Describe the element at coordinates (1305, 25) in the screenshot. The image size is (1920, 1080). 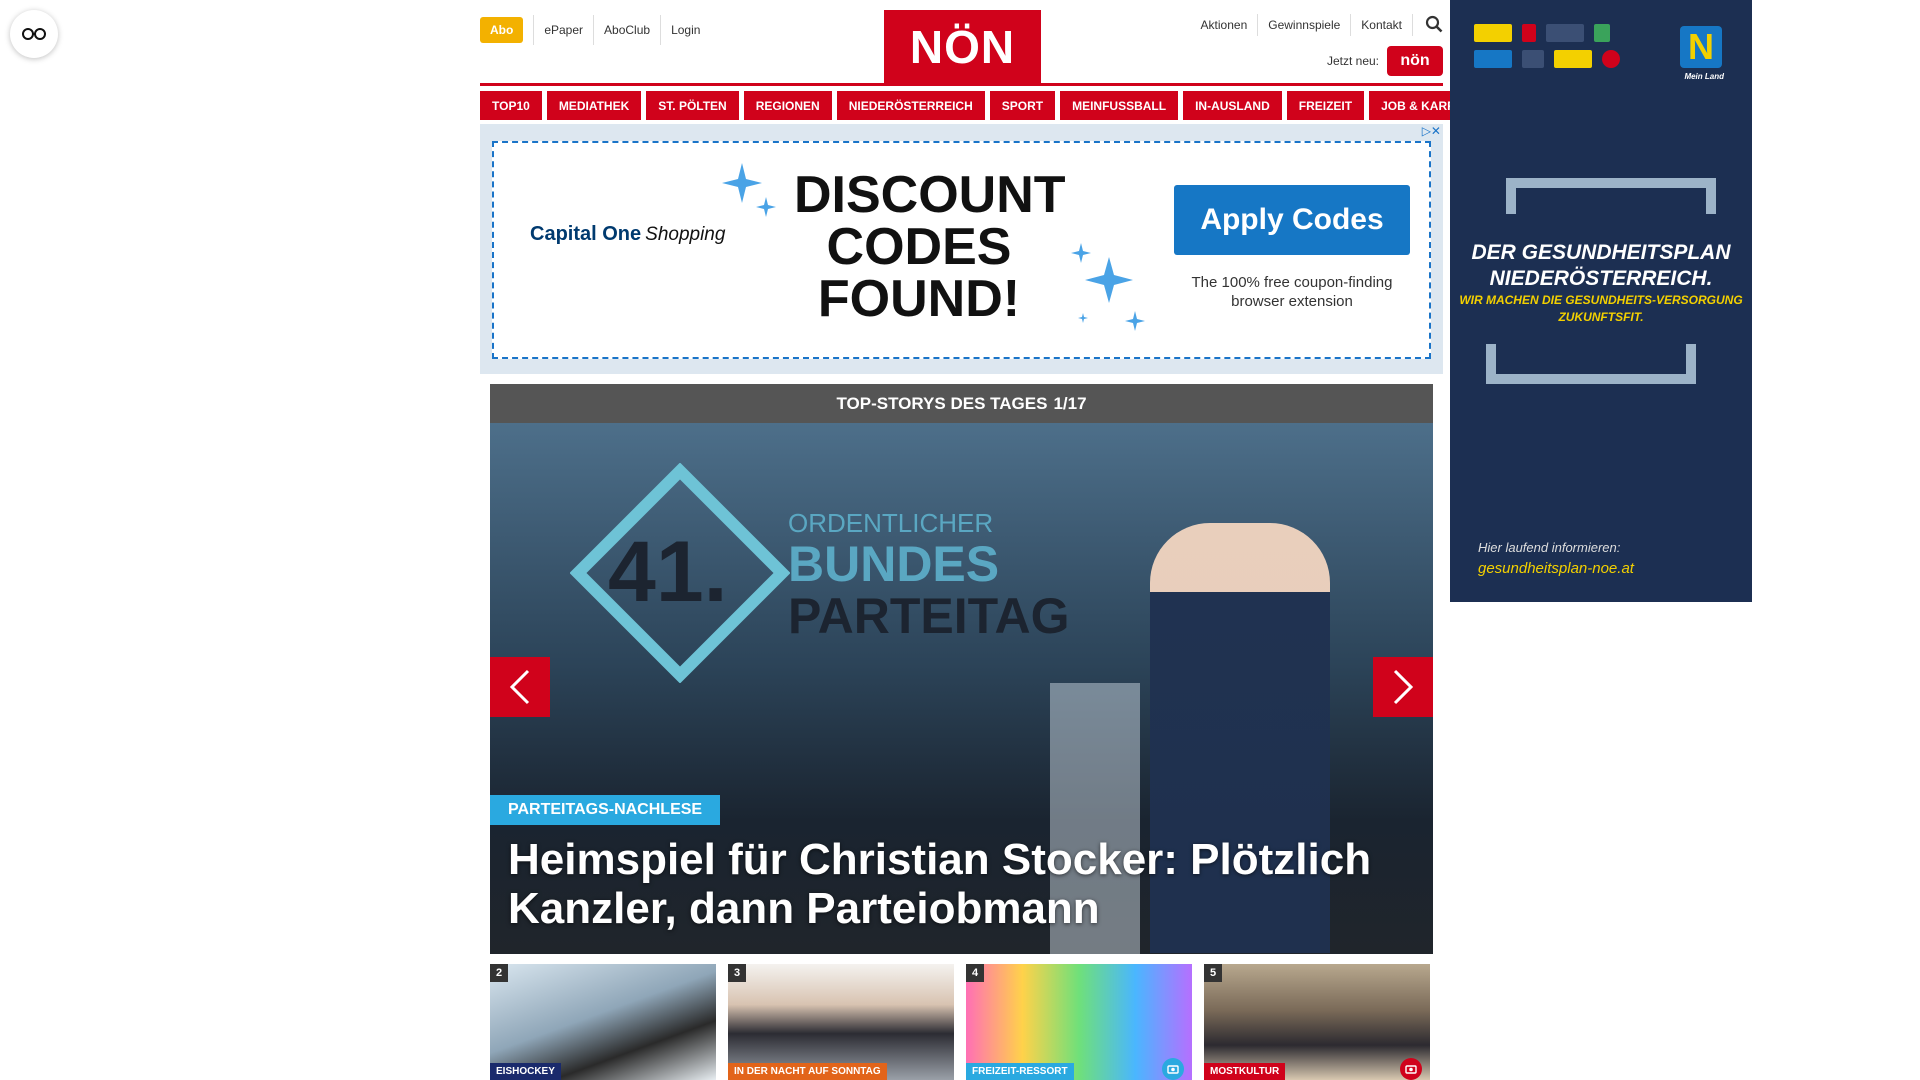
I see `gewinnspiele-link: Gewinnspiele` at that location.